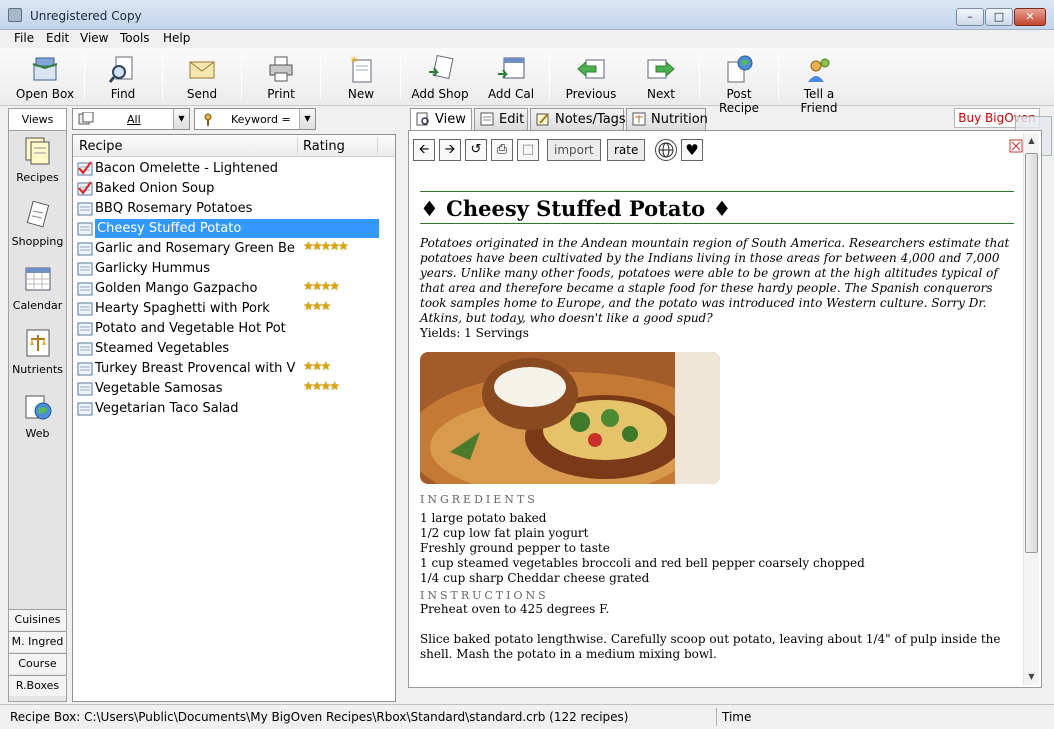 The image size is (1054, 729). What do you see at coordinates (227, 228) in the screenshot?
I see `recipe-row: Cheesy Stuffed Potato` at bounding box center [227, 228].